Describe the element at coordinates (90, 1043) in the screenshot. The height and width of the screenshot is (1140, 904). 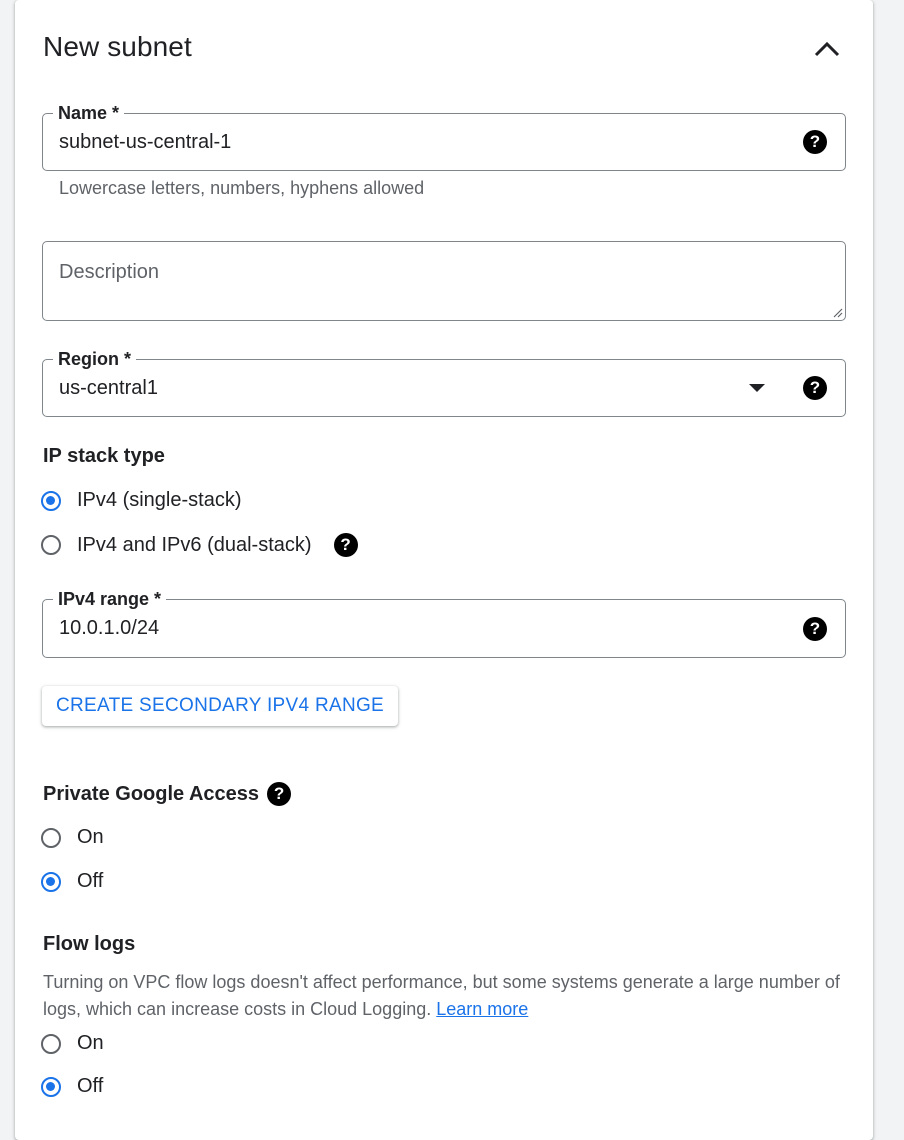
I see `flow-logs-option-label: On` at that location.